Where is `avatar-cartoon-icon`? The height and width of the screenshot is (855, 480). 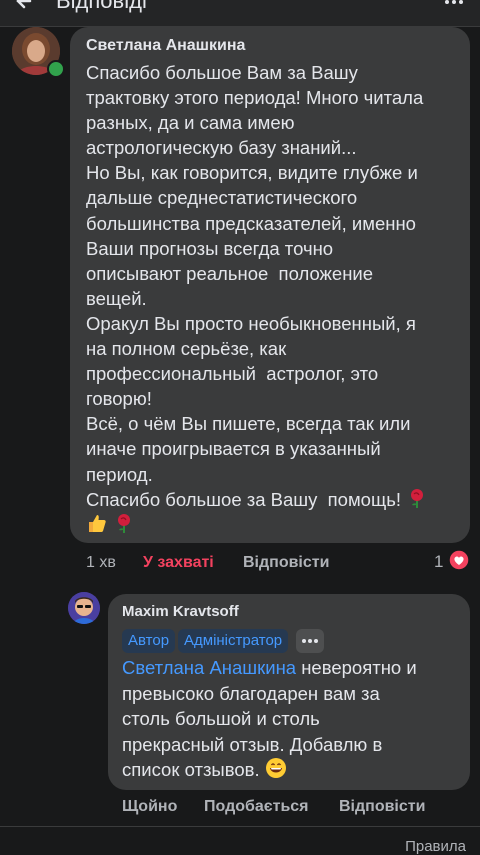
avatar-cartoon-icon is located at coordinates (84, 608).